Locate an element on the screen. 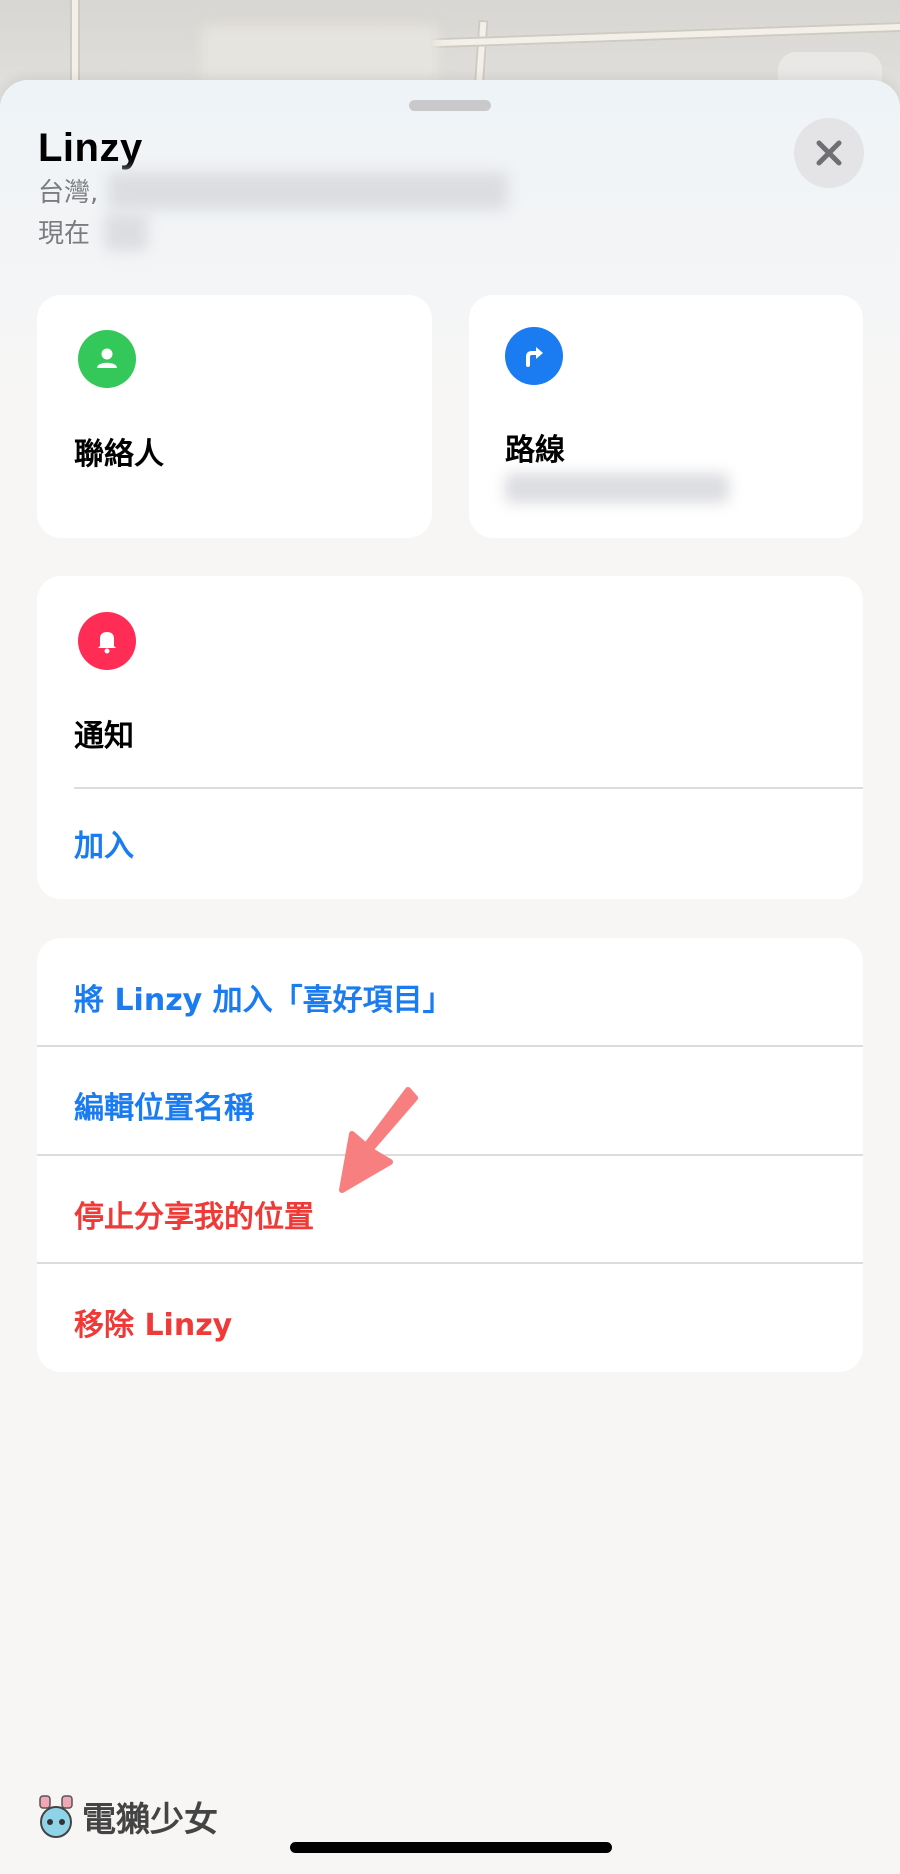 This screenshot has height=1874, width=900. time-blurred is located at coordinates (126, 232).